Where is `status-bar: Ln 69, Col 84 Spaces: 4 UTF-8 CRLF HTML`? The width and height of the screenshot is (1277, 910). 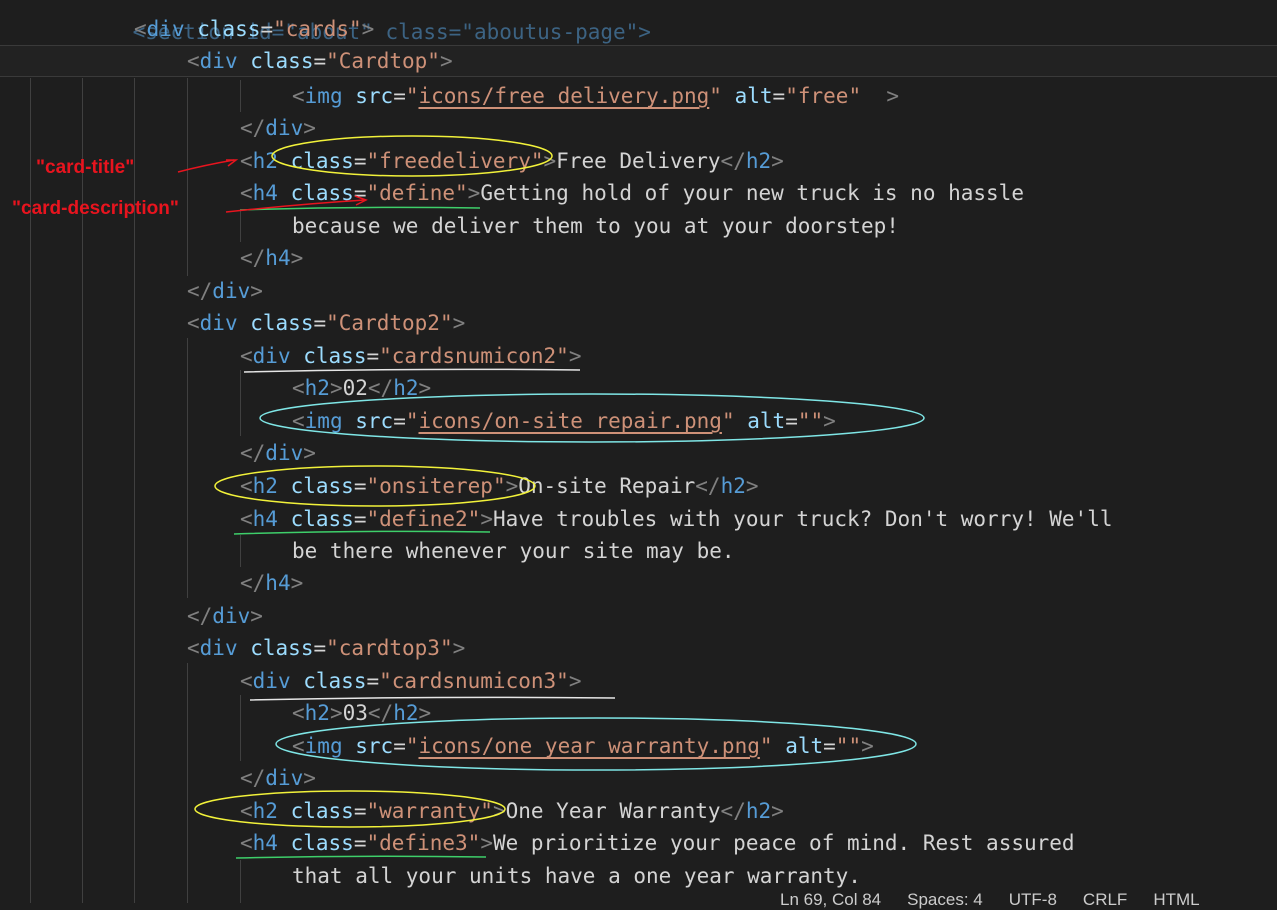 status-bar: Ln 69, Col 84 Spaces: 4 UTF-8 CRLF HTML is located at coordinates (1028, 900).